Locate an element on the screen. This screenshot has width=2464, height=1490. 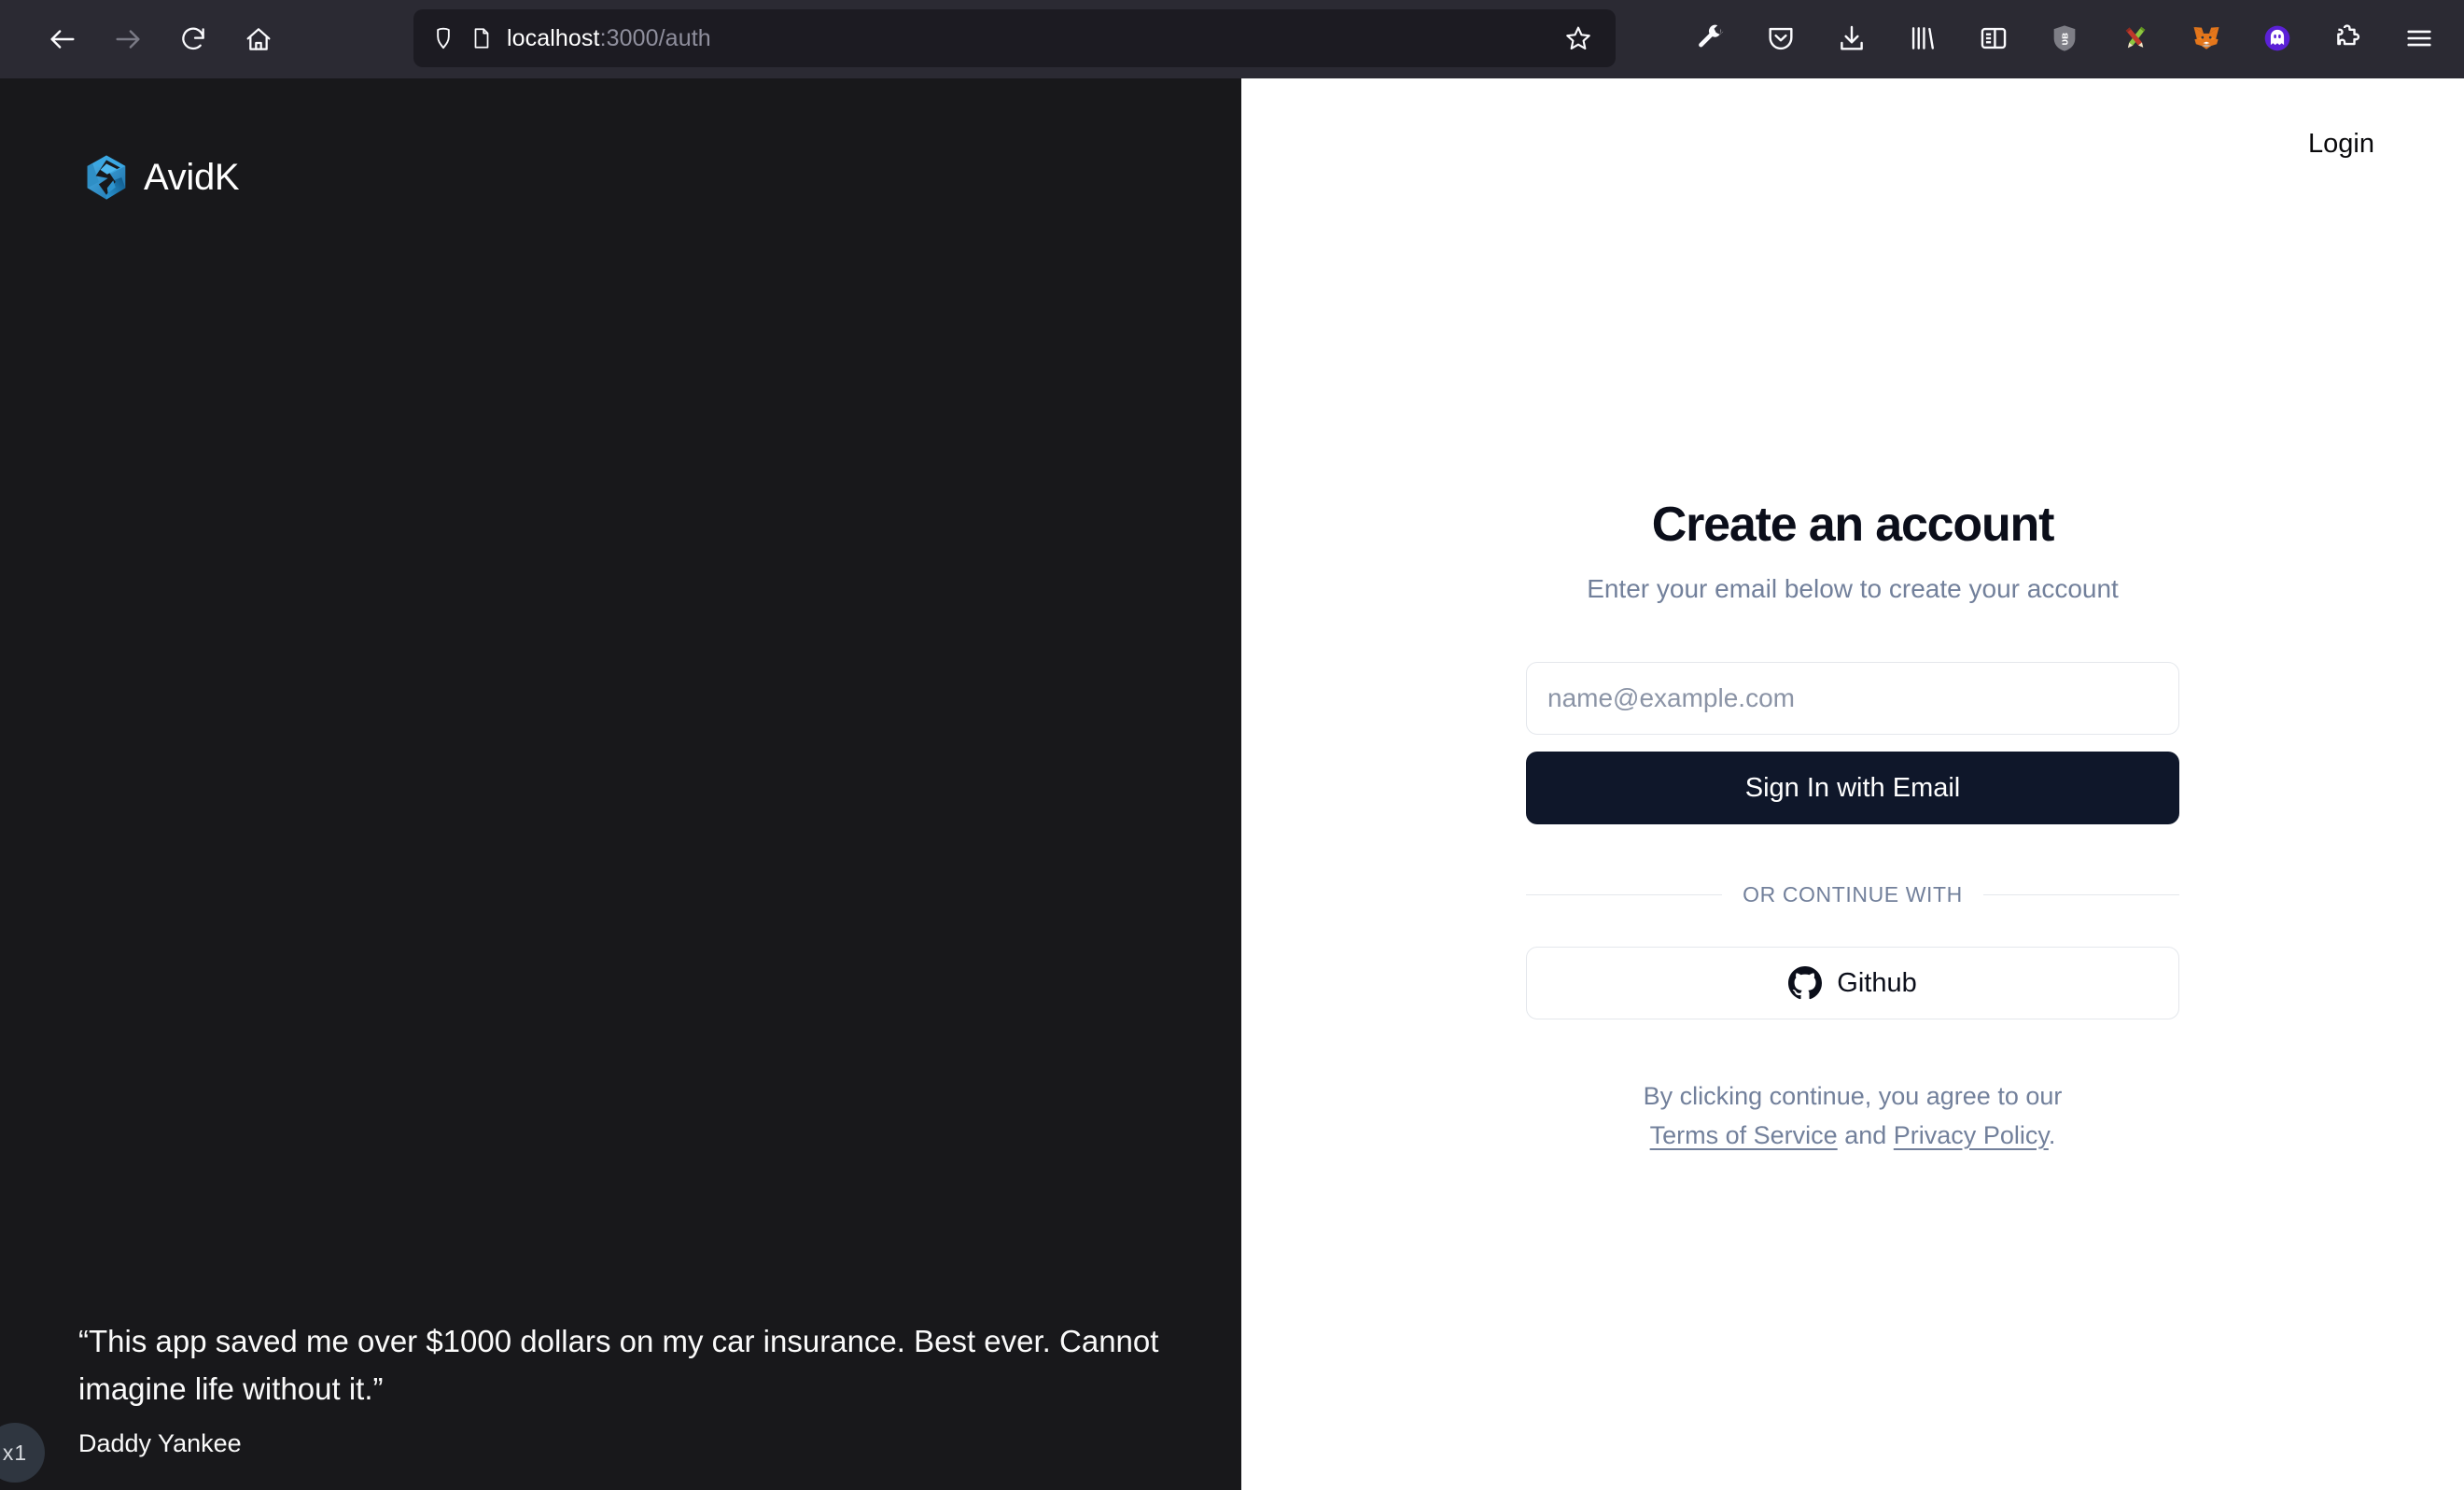
extensions-button is located at coordinates (2348, 38).